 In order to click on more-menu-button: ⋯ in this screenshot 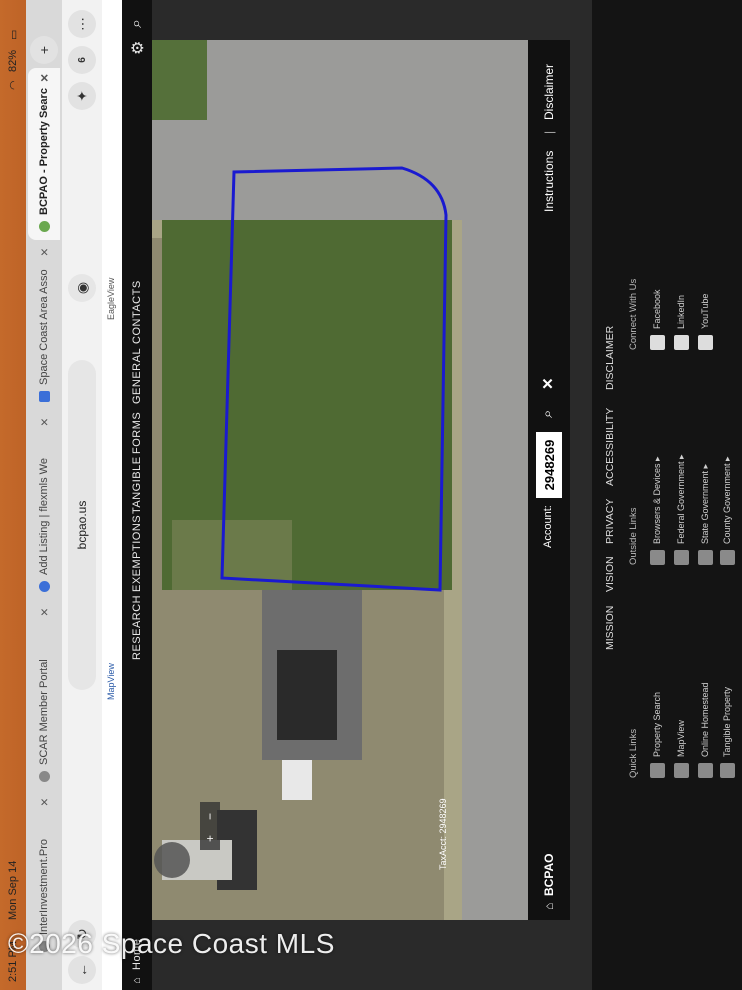, I will do `click(82, 24)`.